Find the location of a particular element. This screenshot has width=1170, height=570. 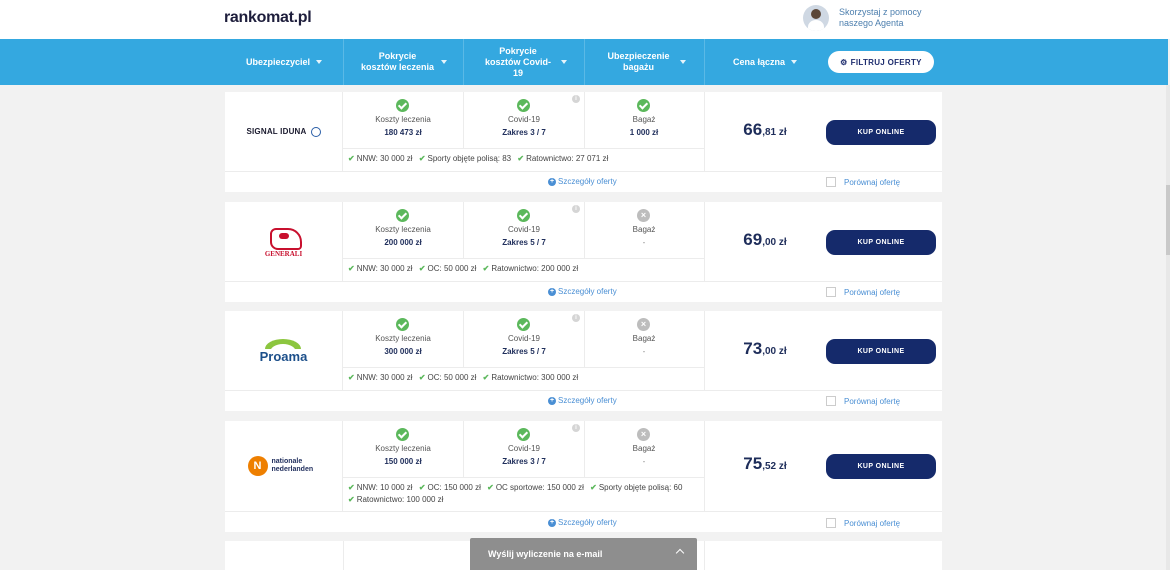

chevron-up-icon is located at coordinates (680, 553).